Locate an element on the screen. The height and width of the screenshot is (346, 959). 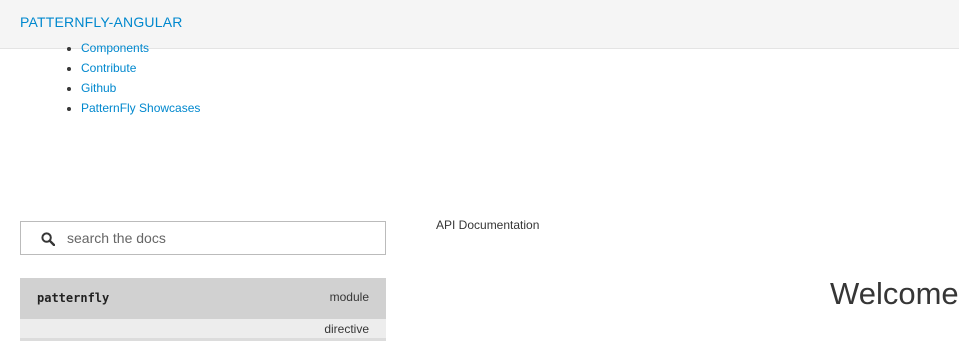
search-box is located at coordinates (203, 238).